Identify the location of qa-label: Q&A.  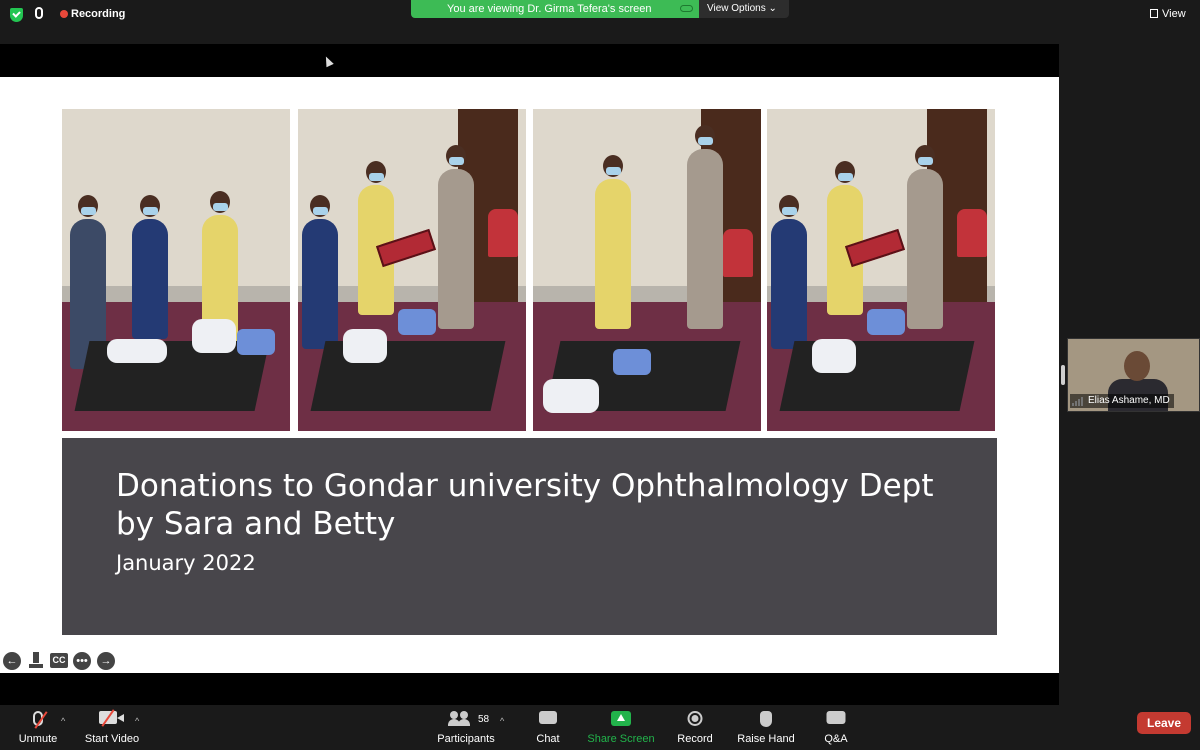
(836, 739).